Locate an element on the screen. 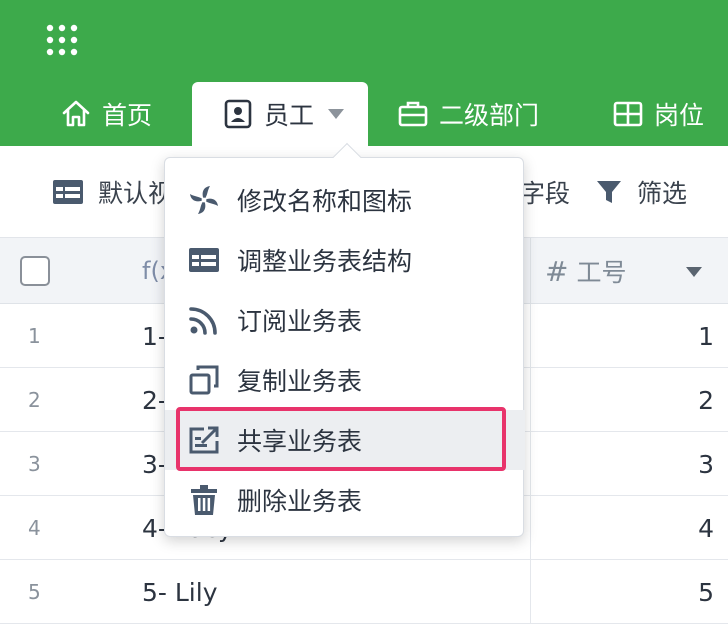 This screenshot has height=630, width=728. number-column-header: # 工号 is located at coordinates (629, 271).